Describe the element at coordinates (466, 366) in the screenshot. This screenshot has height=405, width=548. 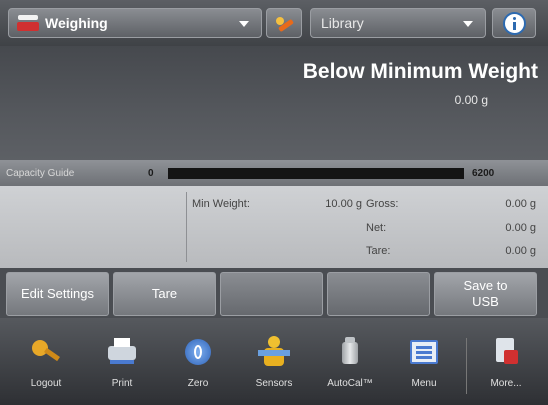
I see `nav-separator` at that location.